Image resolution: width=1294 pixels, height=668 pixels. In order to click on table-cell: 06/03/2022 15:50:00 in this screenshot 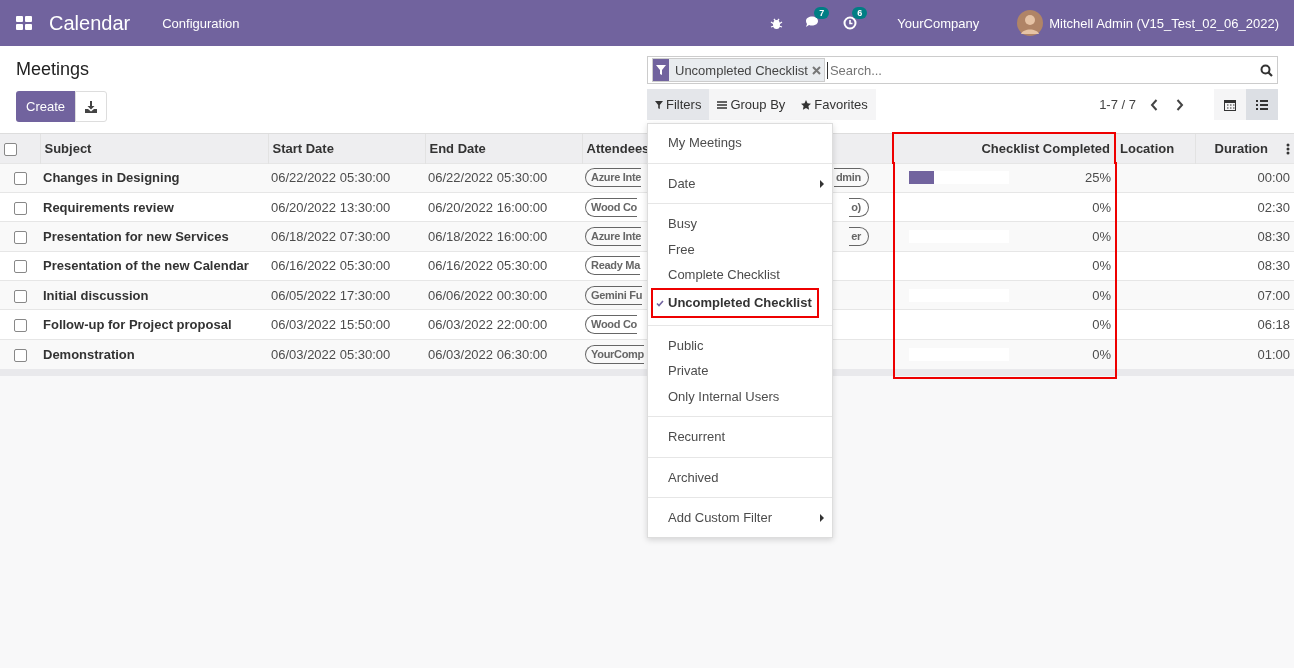, I will do `click(331, 325)`.